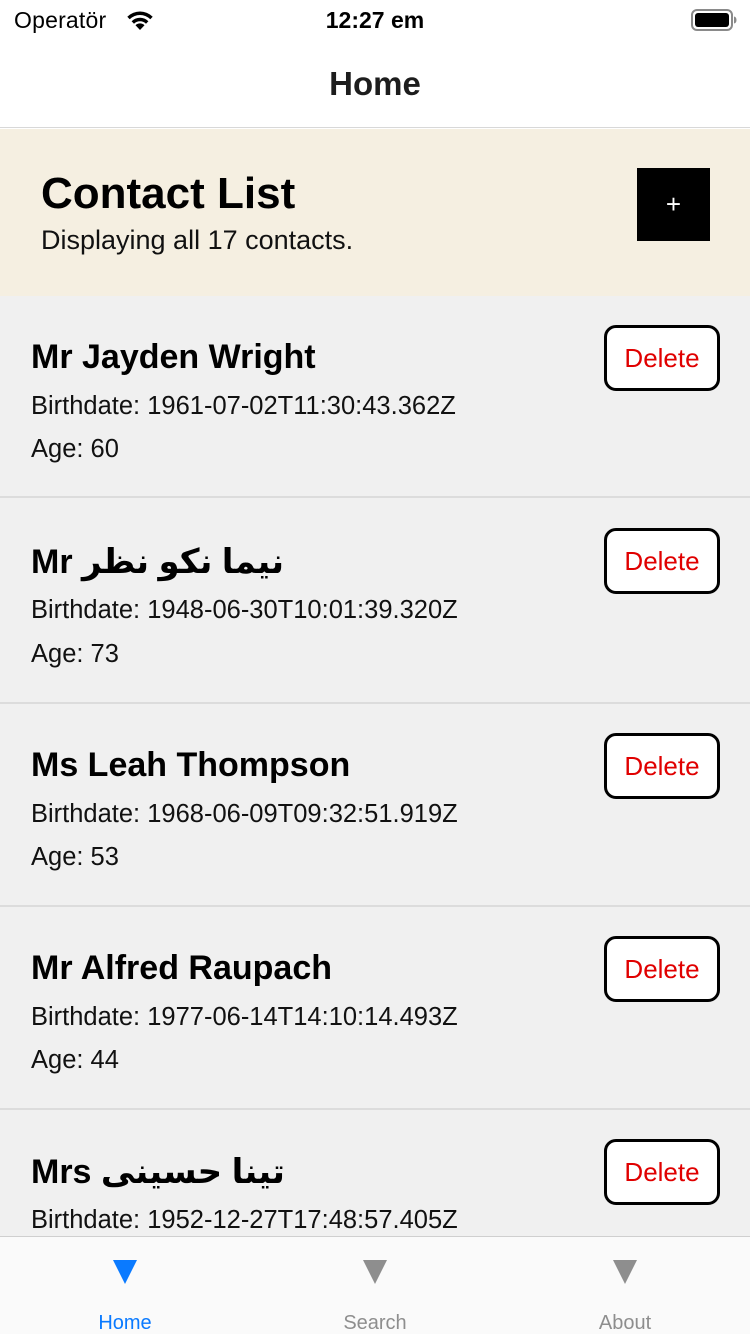 This screenshot has width=750, height=1335. What do you see at coordinates (173, 357) in the screenshot?
I see `contact-name: Mr Jayden Wright` at bounding box center [173, 357].